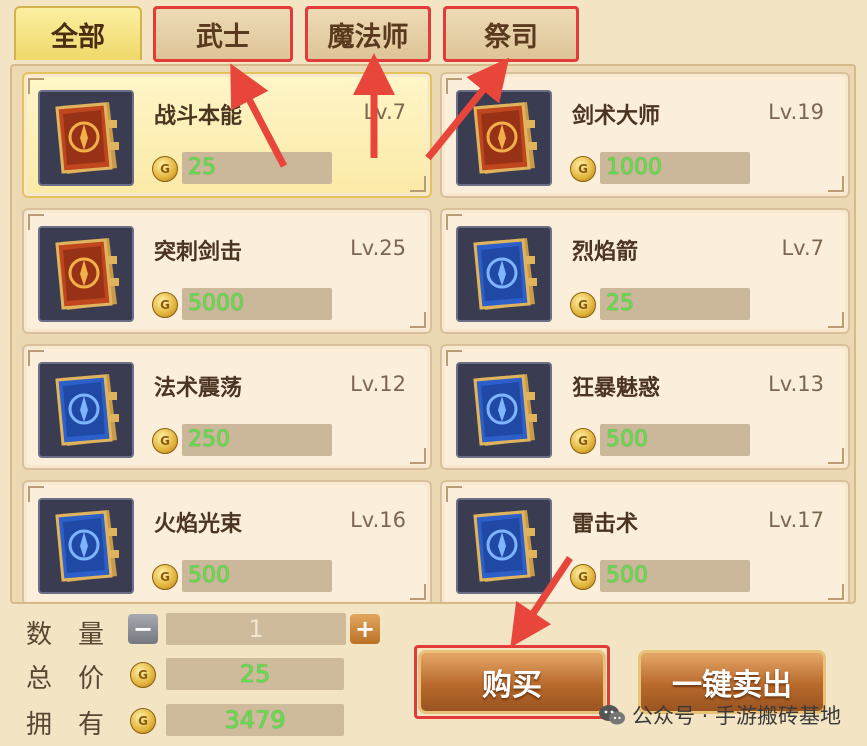  I want to click on skill-card: 烈焰箭 Lv.7 G 25, so click(645, 271).